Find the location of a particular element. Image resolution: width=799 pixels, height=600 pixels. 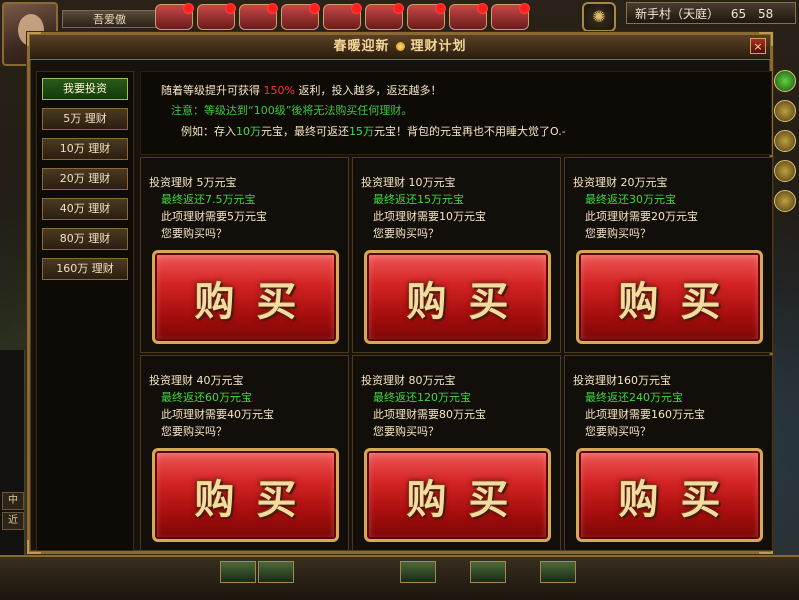

intro-notice-line: 注意：等级达到“100级”後将无法购买任何理财。 is located at coordinates (292, 110).